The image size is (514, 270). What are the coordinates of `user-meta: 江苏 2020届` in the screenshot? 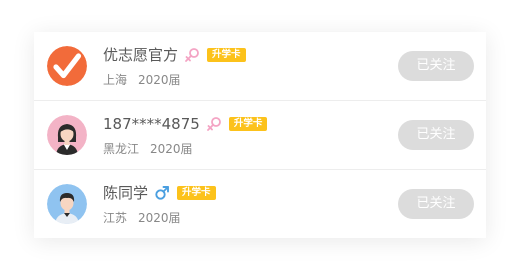 It's located at (142, 218).